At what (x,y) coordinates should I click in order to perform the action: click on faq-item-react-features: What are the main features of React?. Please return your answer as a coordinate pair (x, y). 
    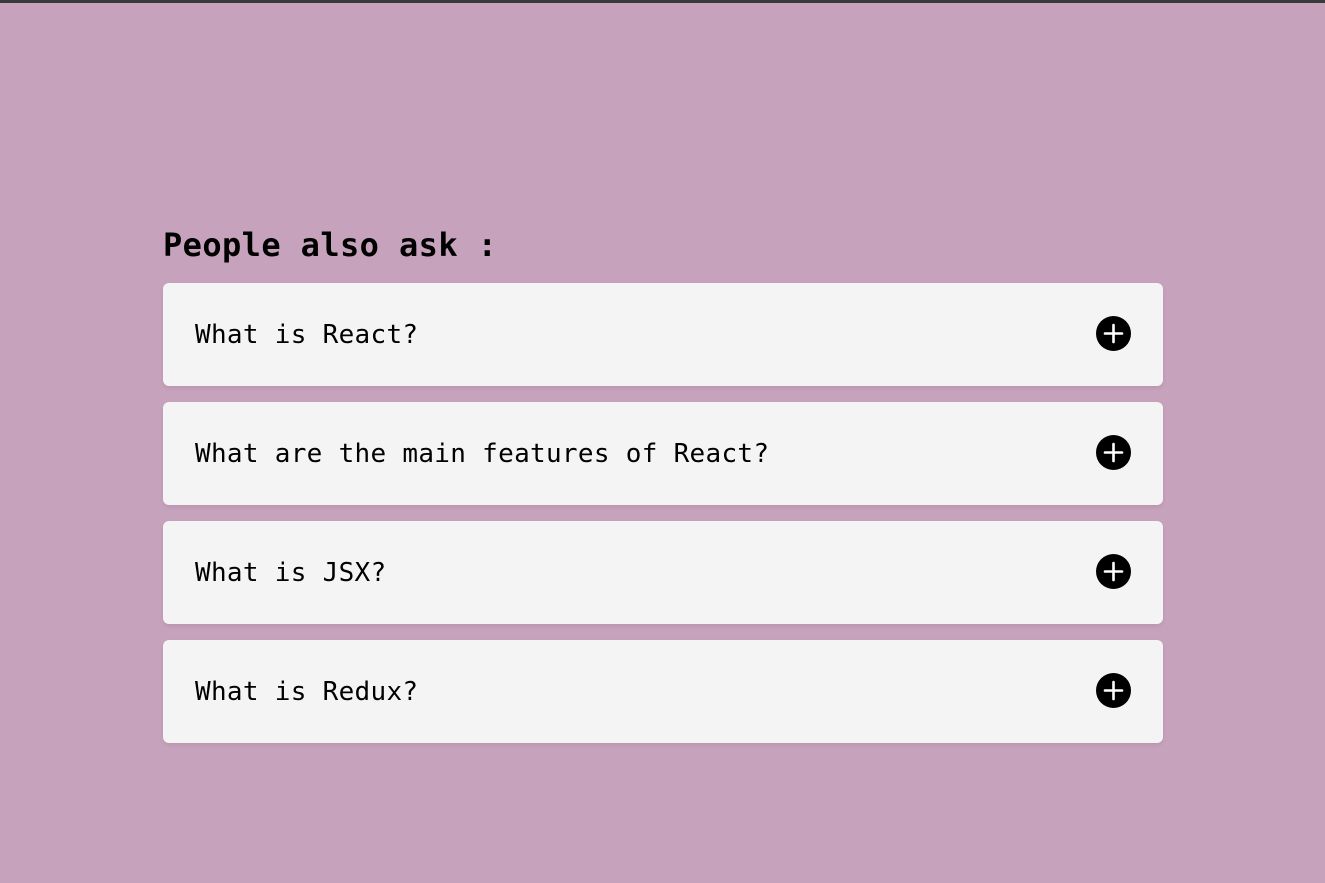
    Looking at the image, I should click on (663, 453).